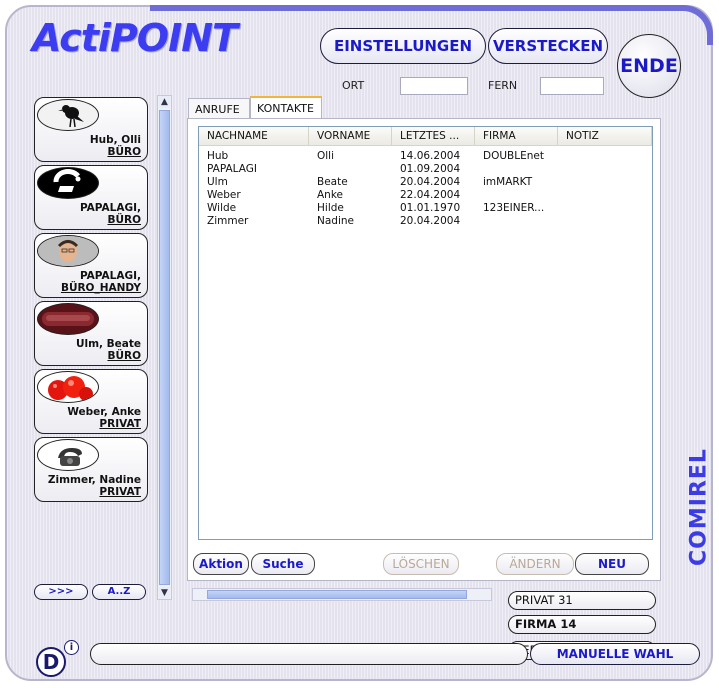 The height and width of the screenshot is (688, 719). Describe the element at coordinates (335, 221) in the screenshot. I see `cell-firstname: Nadine` at that location.